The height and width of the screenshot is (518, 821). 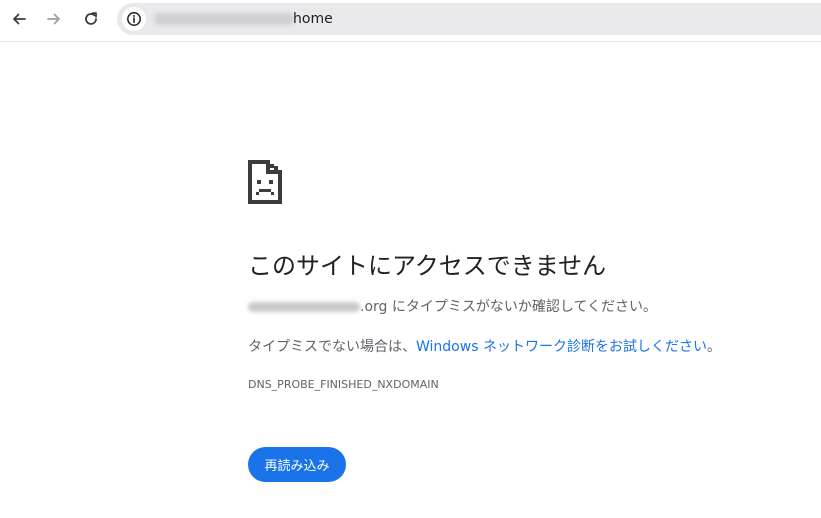 I want to click on back-button, so click(x=19, y=19).